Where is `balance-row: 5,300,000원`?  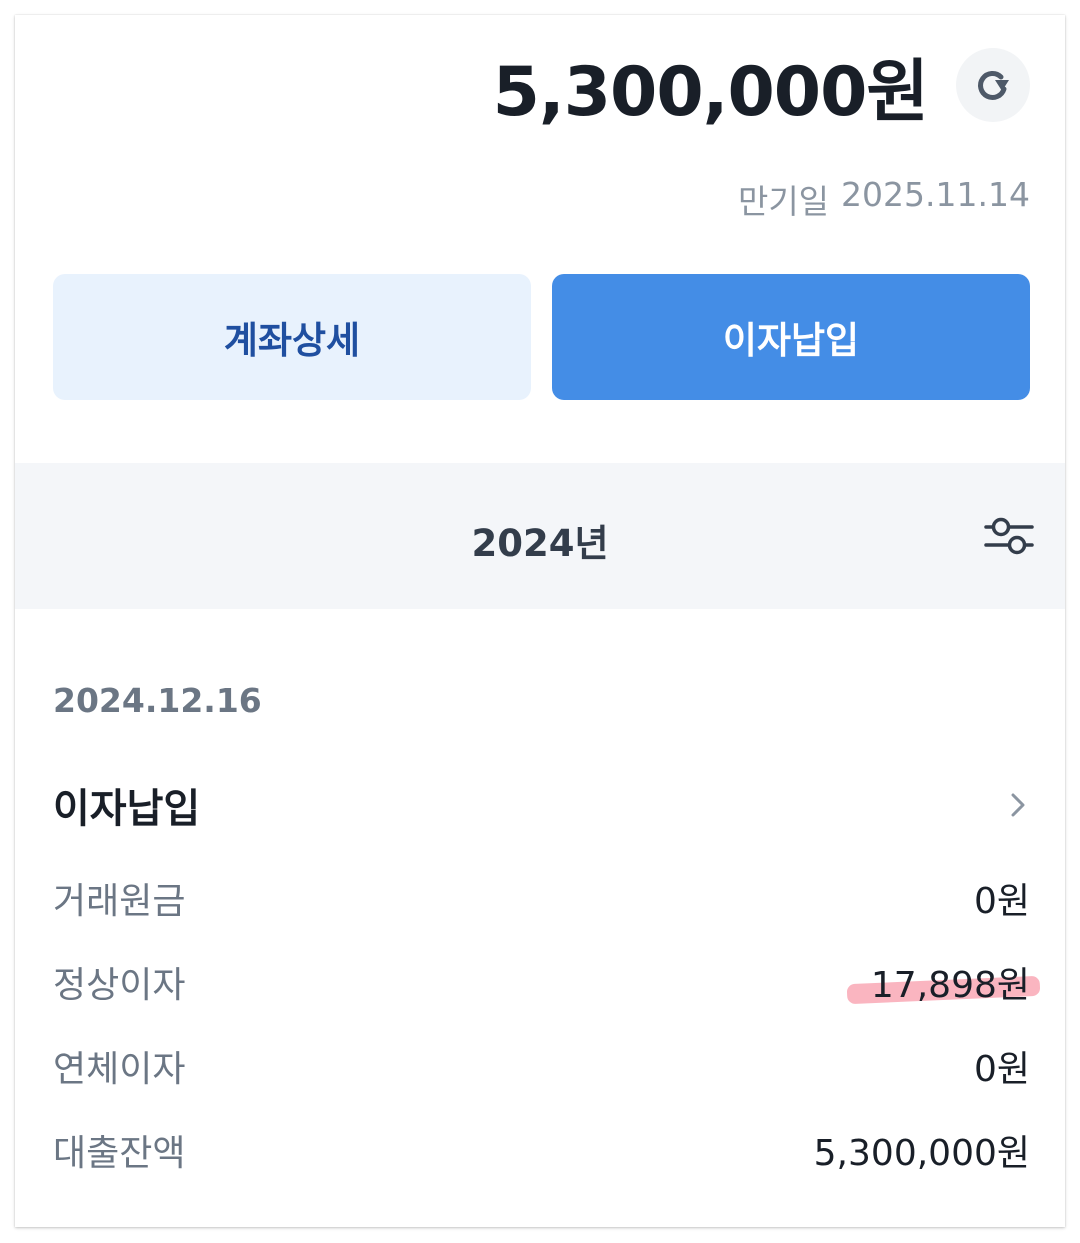 balance-row: 5,300,000원 is located at coordinates (761, 88).